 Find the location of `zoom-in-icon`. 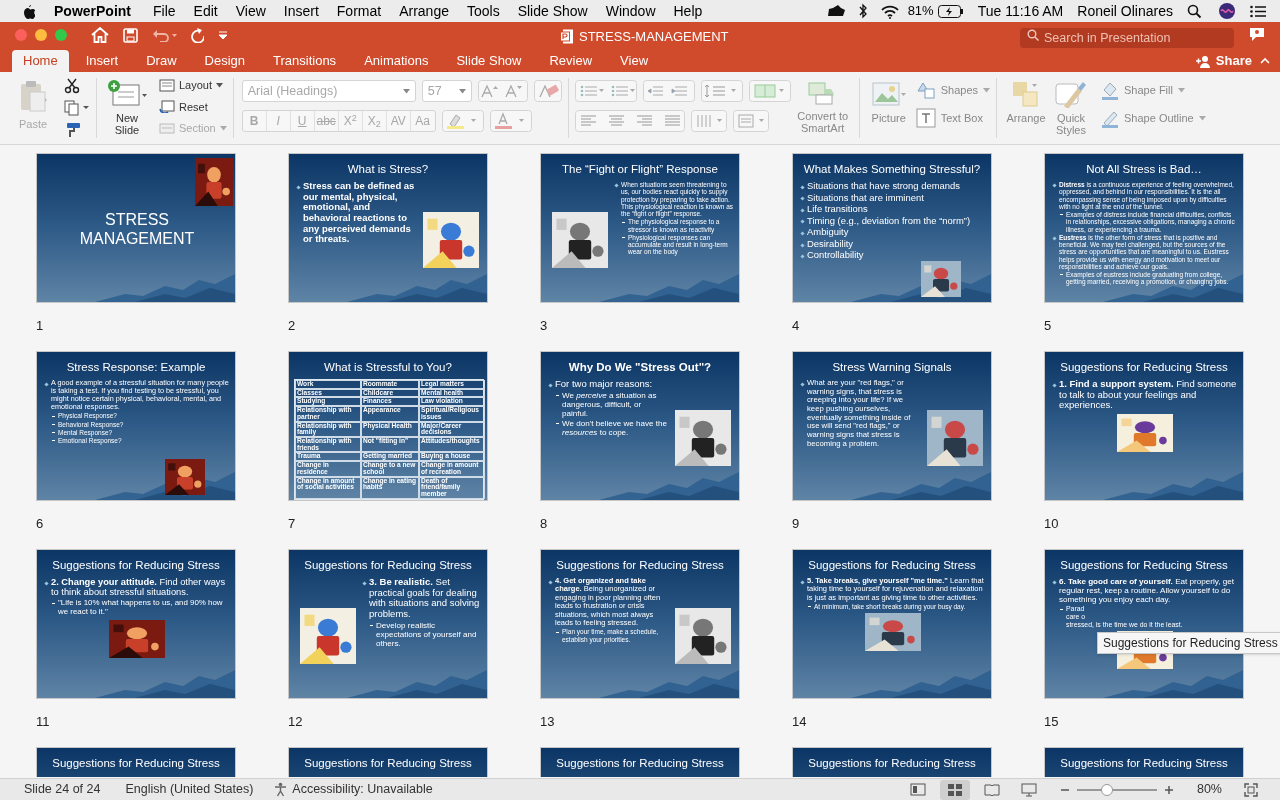

zoom-in-icon is located at coordinates (1168, 789).